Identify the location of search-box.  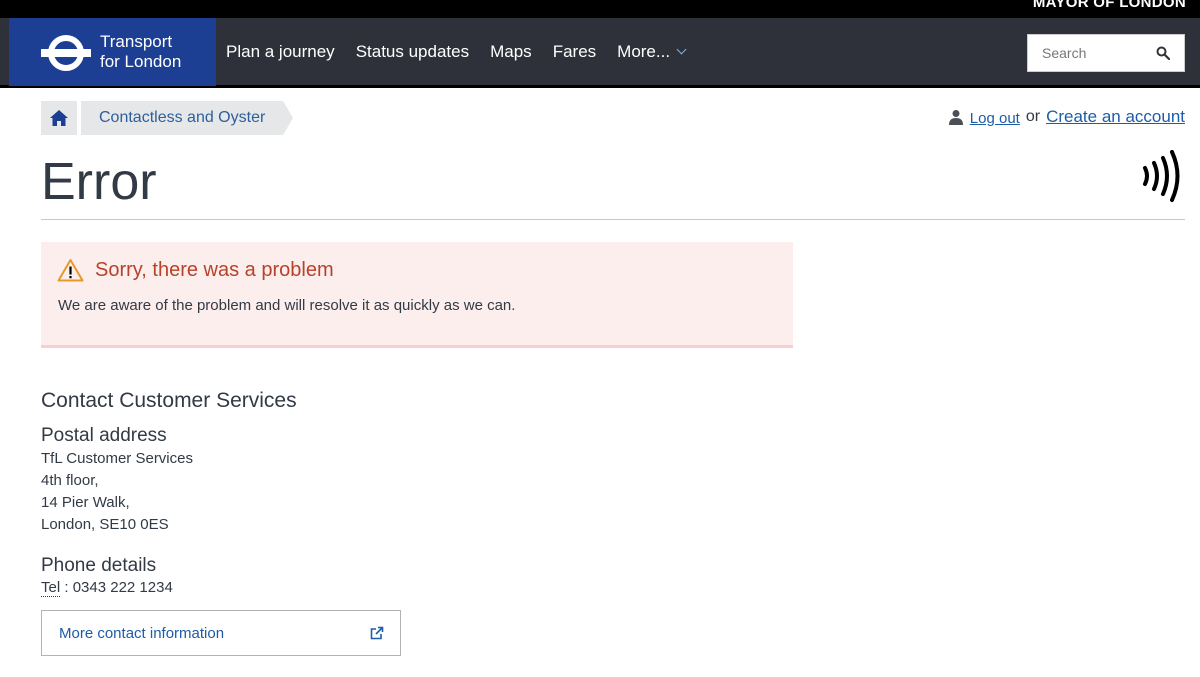
(1106, 53).